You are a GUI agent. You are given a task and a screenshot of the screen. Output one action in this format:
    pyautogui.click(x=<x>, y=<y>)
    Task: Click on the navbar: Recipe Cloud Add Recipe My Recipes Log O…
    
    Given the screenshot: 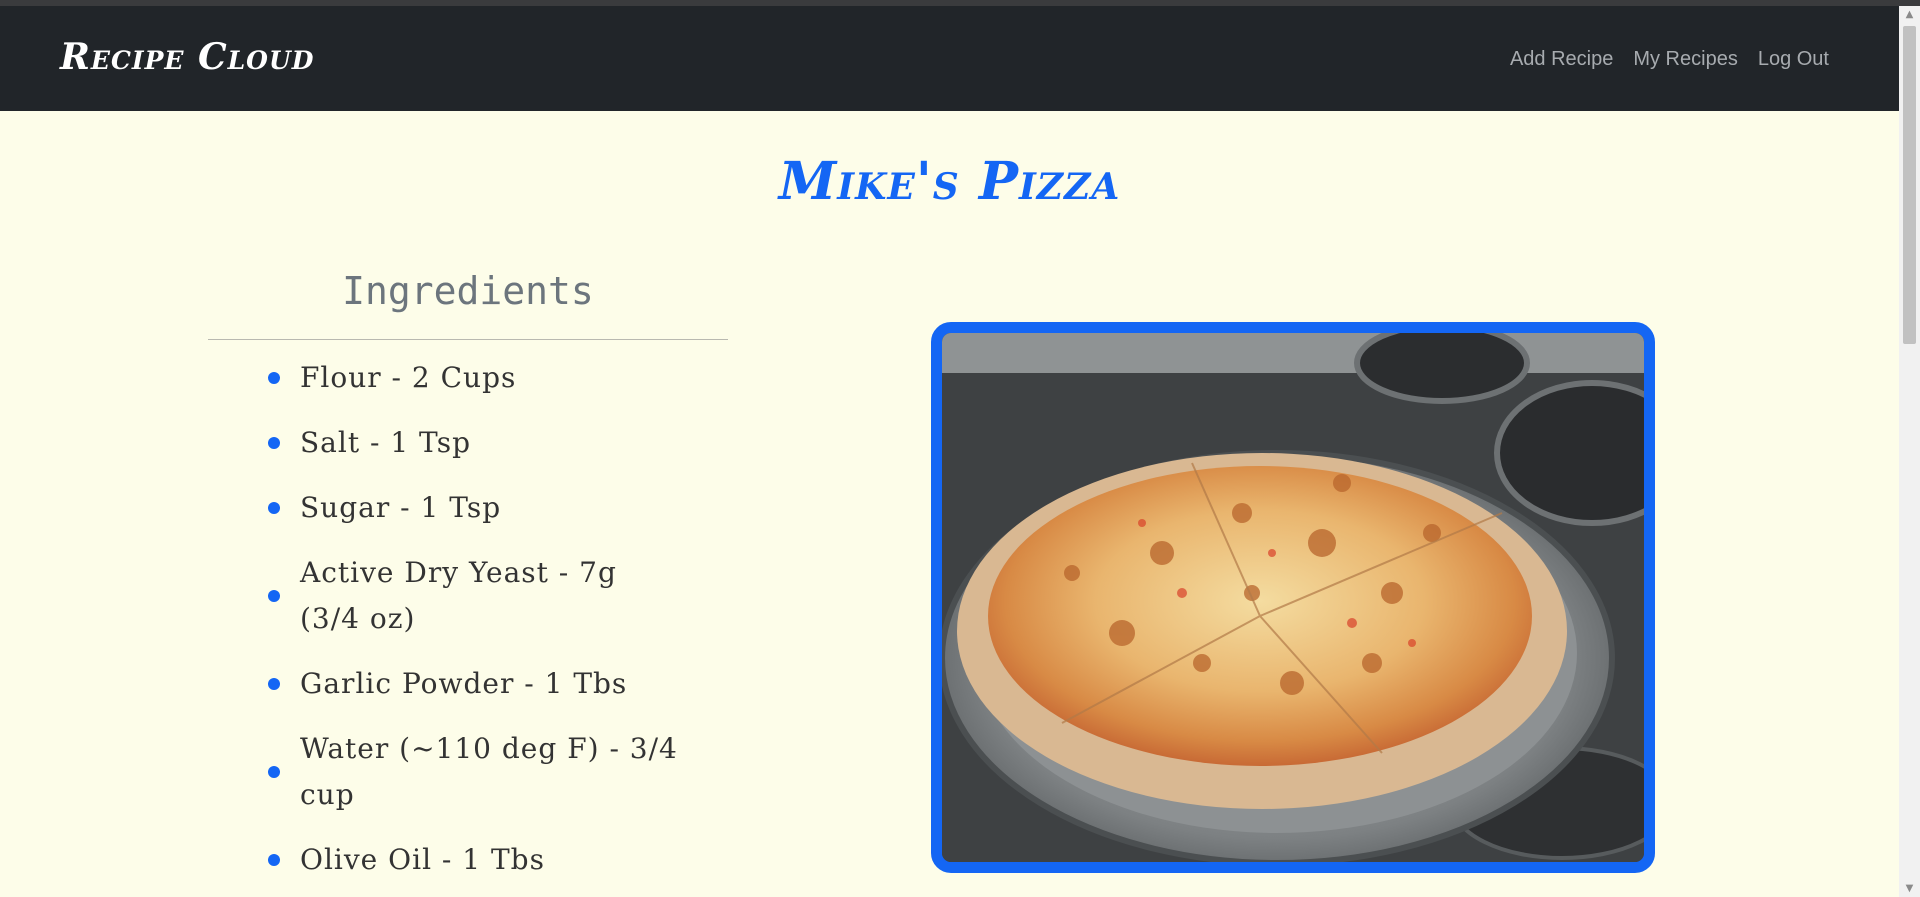 What is the action you would take?
    pyautogui.click(x=949, y=58)
    